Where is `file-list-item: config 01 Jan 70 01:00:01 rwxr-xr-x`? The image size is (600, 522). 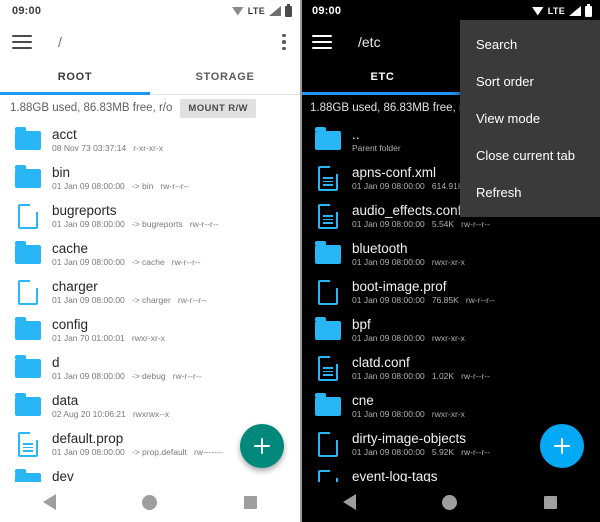 file-list-item: config 01 Jan 70 01:00:01 rwxr-xr-x is located at coordinates (150, 330).